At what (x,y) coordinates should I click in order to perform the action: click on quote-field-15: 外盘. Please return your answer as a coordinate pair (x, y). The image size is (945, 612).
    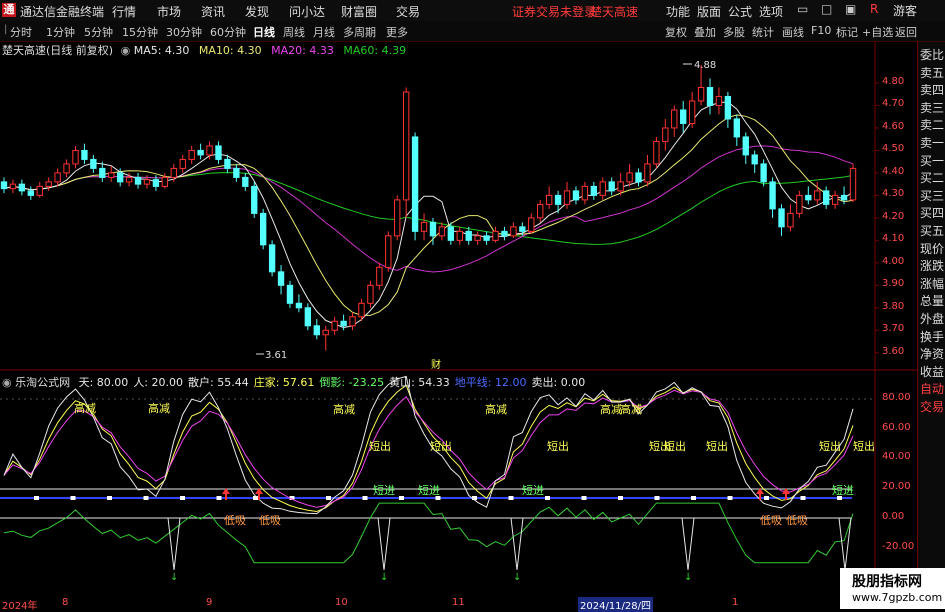
    Looking at the image, I should click on (932, 318).